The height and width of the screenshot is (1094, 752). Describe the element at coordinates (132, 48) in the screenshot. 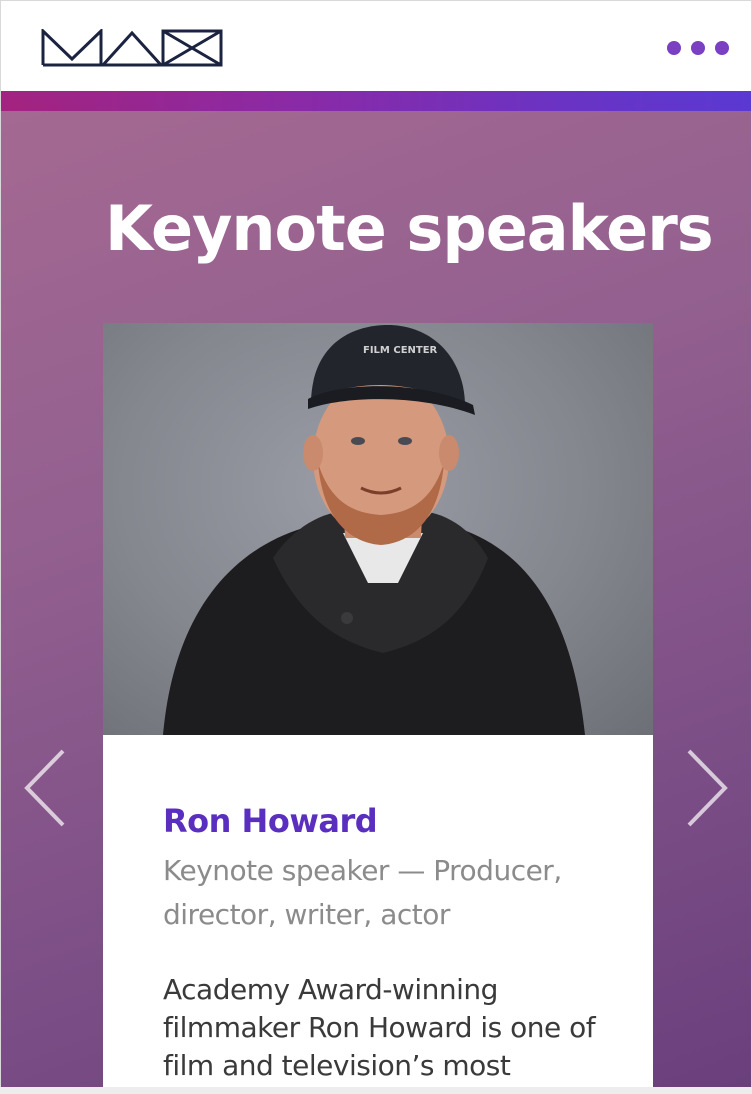

I see `max-logo-icon` at that location.